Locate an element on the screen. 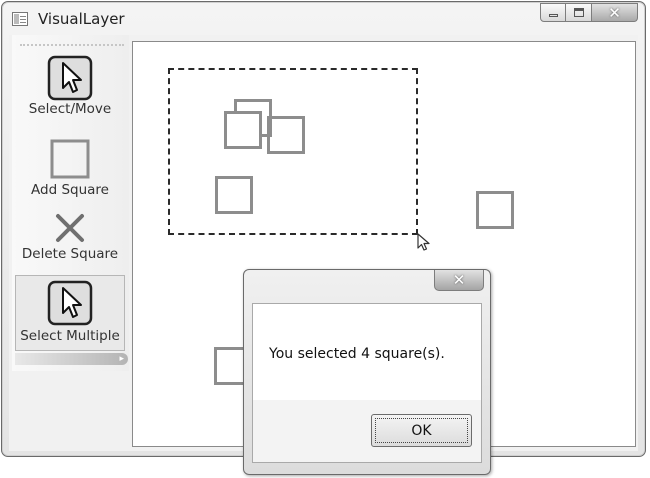 Image resolution: width=650 pixels, height=478 pixels. mouse-pointer-icon is located at coordinates (423, 242).